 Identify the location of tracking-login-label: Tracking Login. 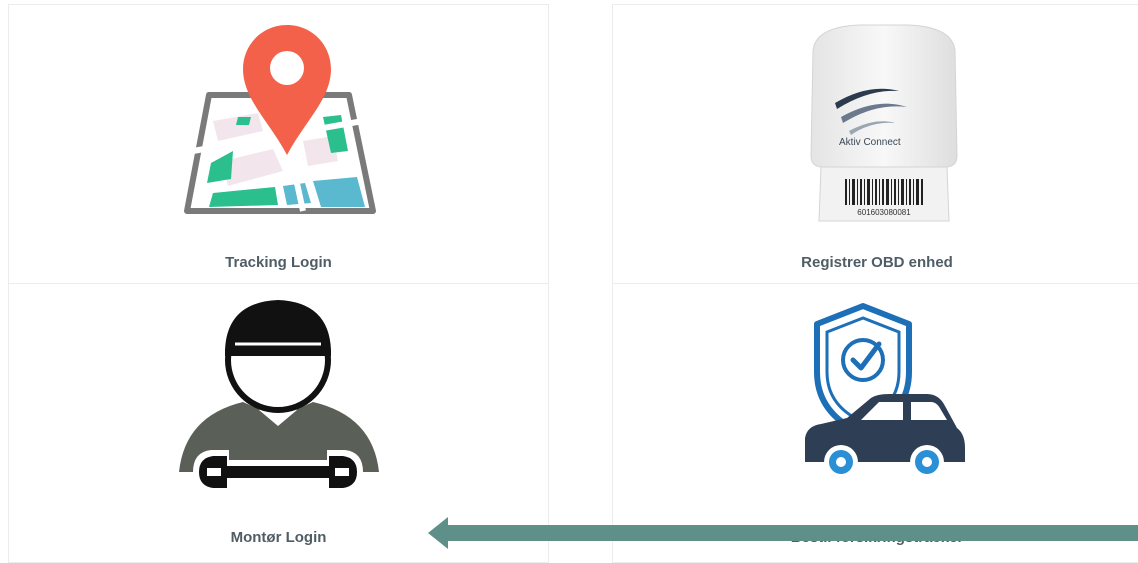
(278, 262).